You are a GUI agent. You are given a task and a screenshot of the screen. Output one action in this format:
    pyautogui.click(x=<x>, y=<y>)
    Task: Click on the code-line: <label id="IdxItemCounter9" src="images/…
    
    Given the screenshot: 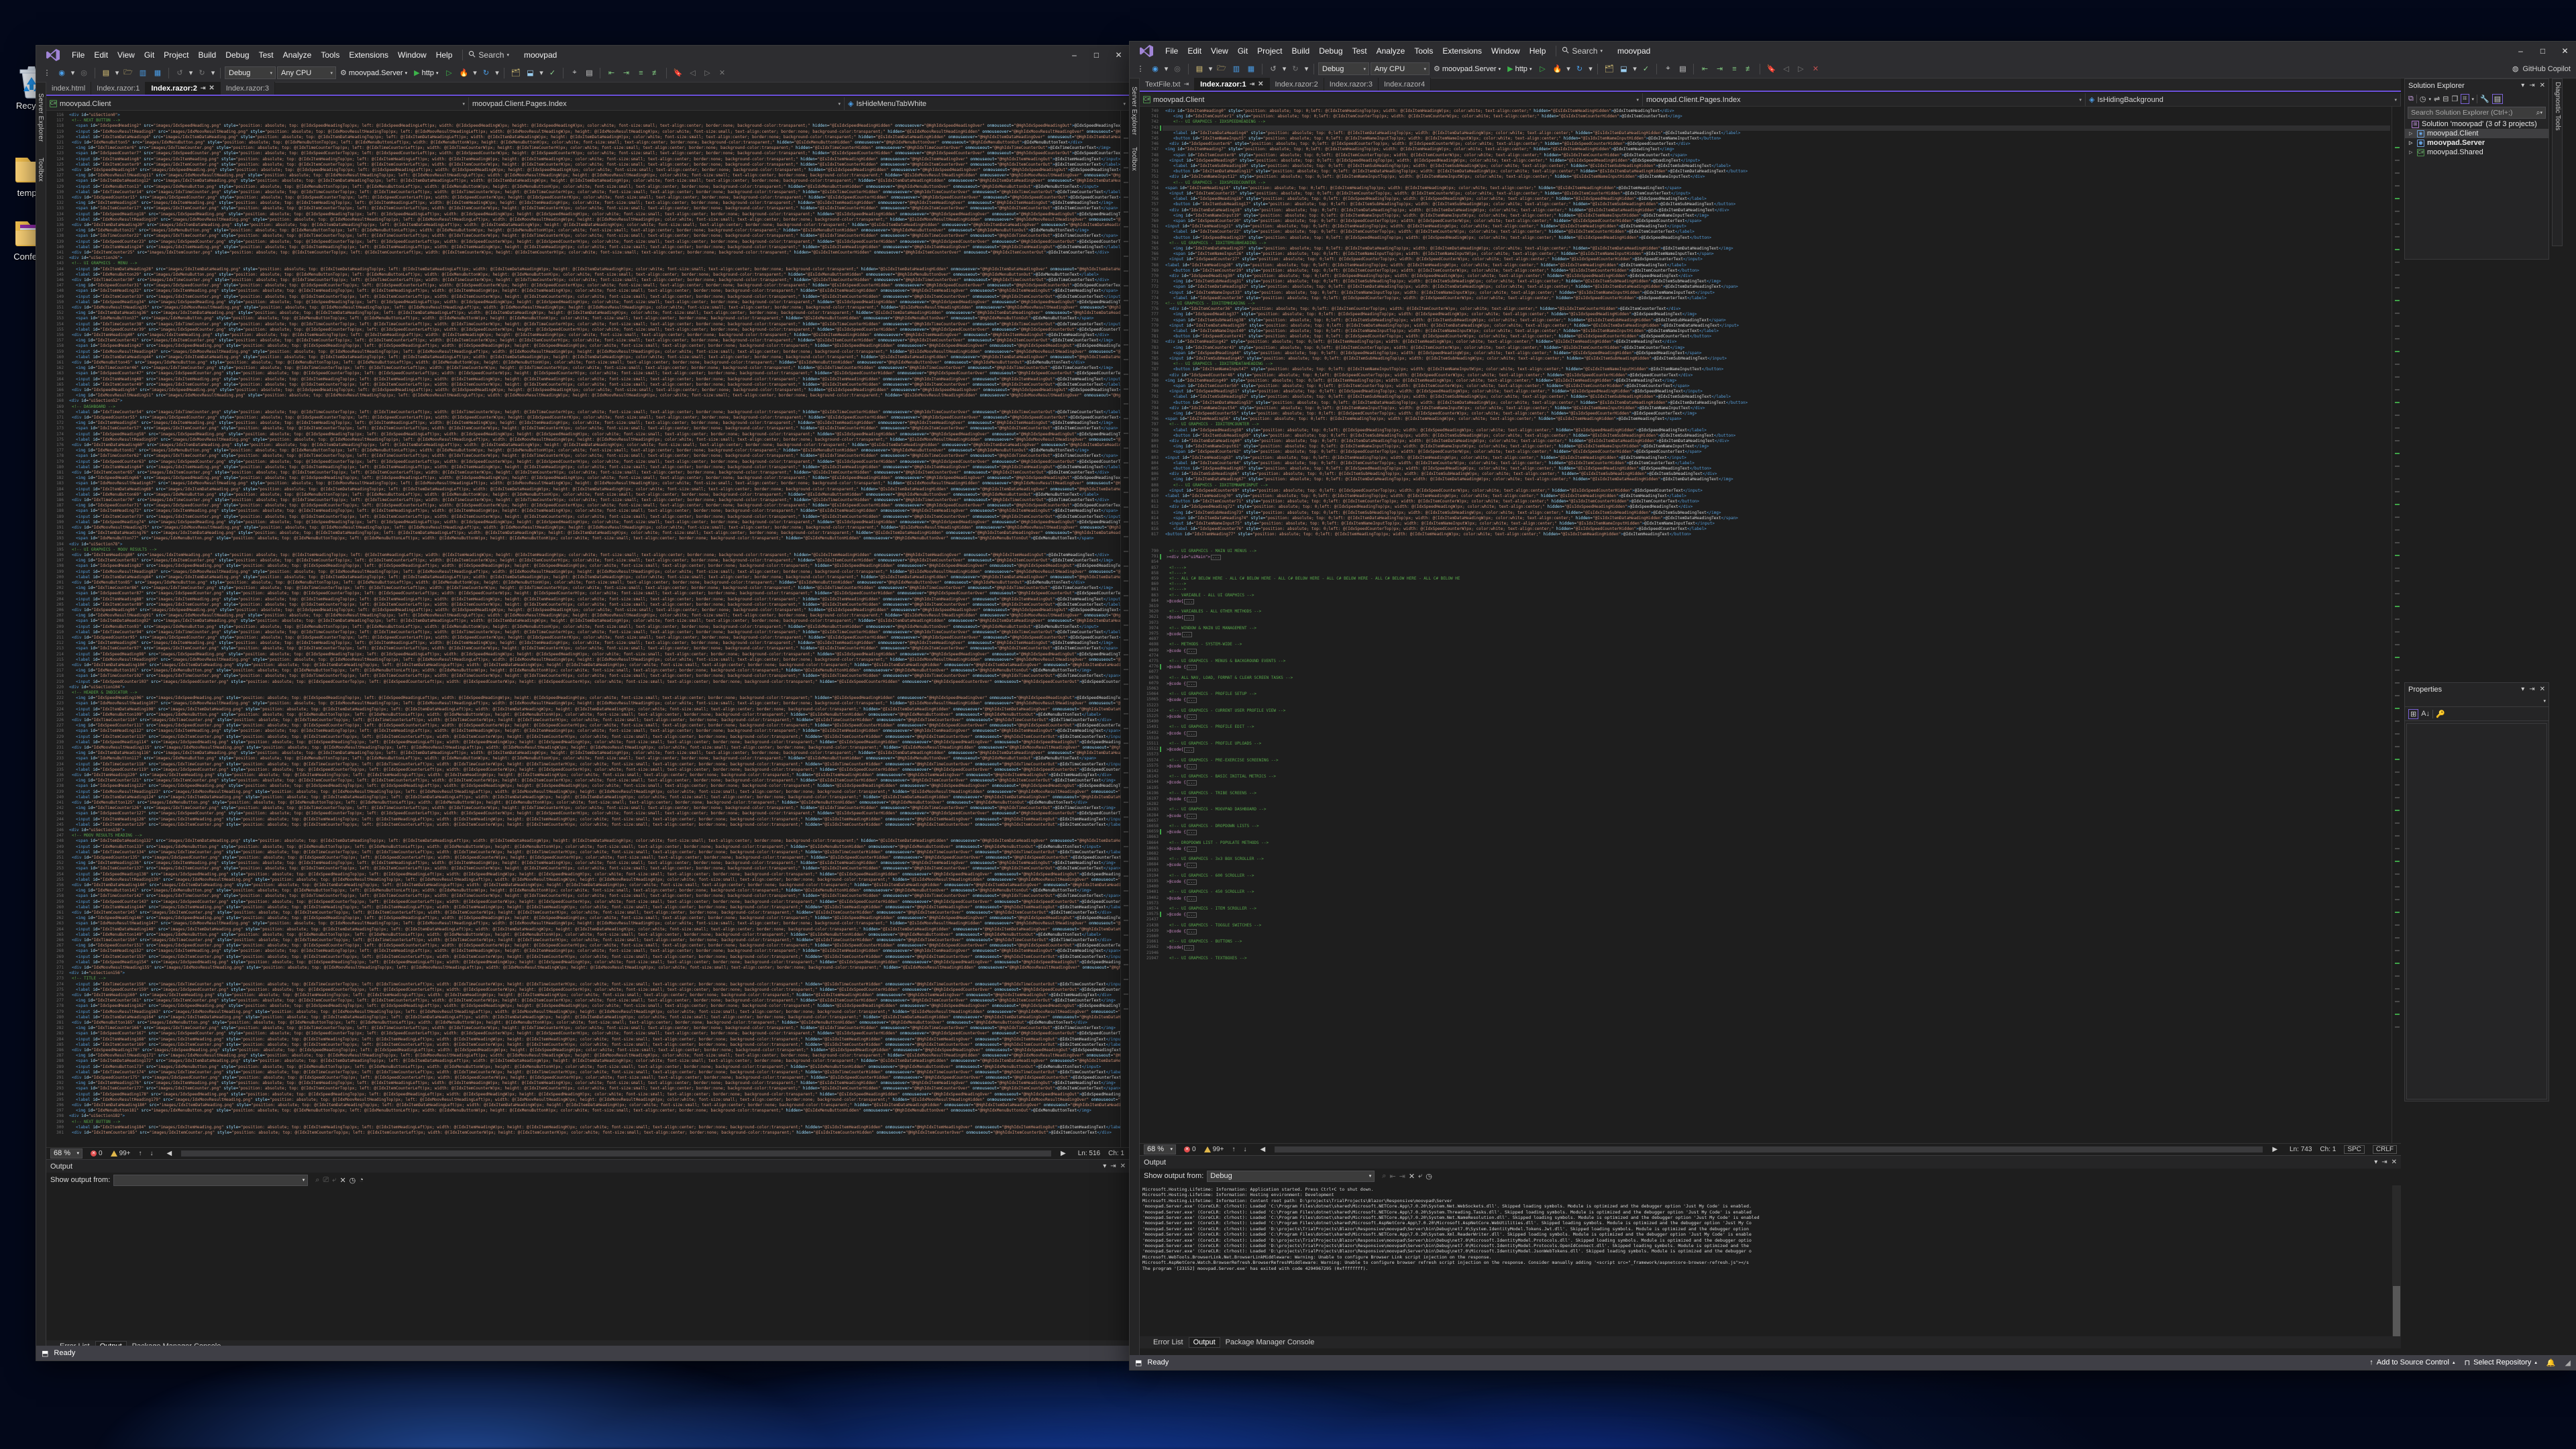 What is the action you would take?
    pyautogui.click(x=598, y=164)
    